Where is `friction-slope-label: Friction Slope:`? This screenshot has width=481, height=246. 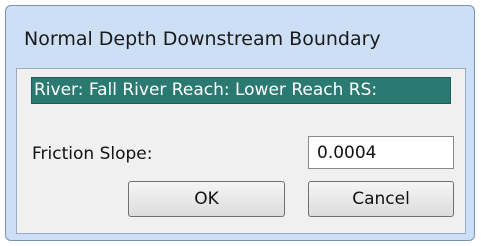 friction-slope-label: Friction Slope: is located at coordinates (92, 154).